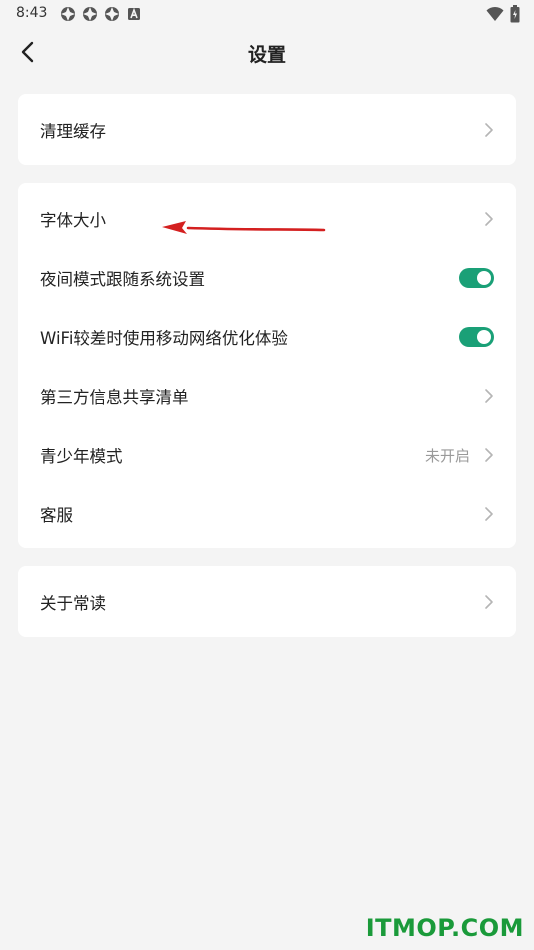 Image resolution: width=534 pixels, height=950 pixels. I want to click on settings-item-clear-cache: 清理缓存, so click(267, 130).